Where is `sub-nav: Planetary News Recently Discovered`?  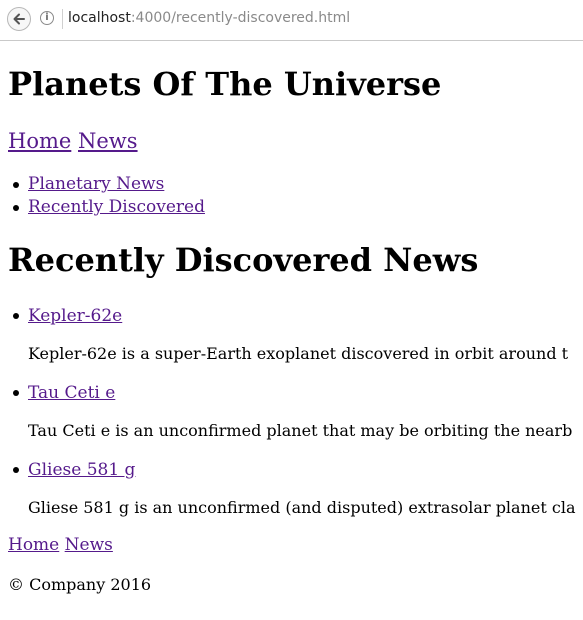 sub-nav: Planetary News Recently Discovered is located at coordinates (109, 196).